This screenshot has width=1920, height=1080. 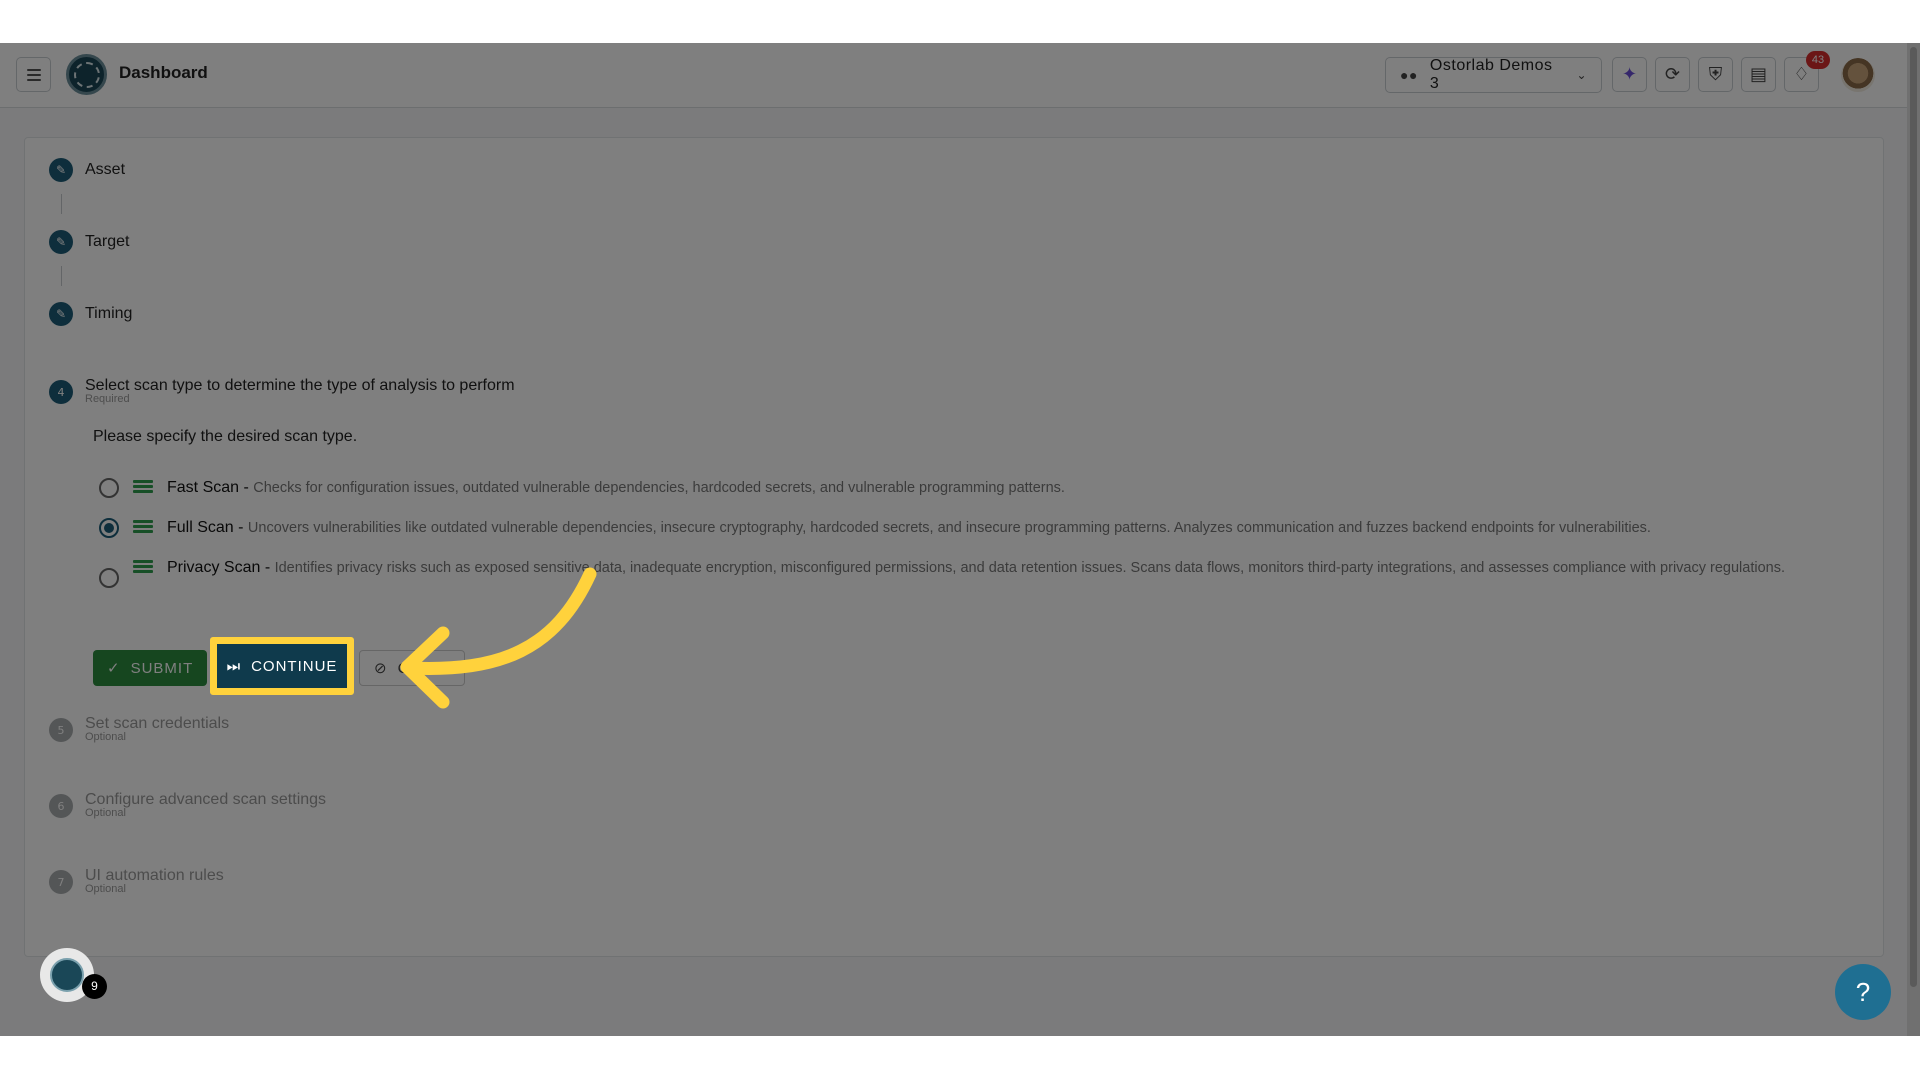 I want to click on page-scrollbar, so click(x=1913, y=539).